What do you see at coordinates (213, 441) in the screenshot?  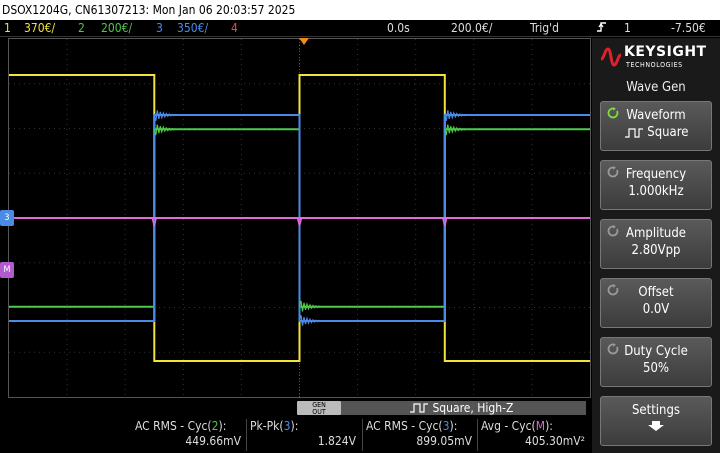 I see `measurement-value: 449.66mV` at bounding box center [213, 441].